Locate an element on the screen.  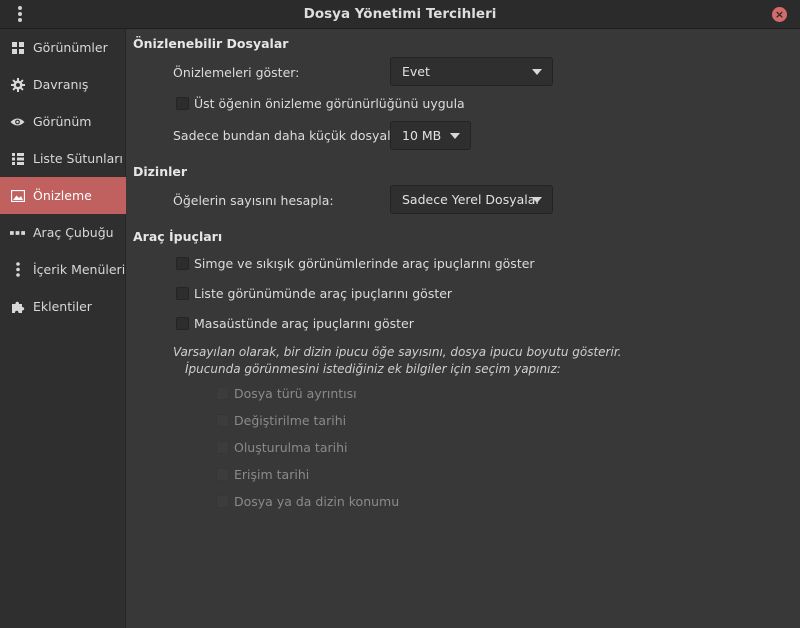
sidebar-item-behavior: Davranış is located at coordinates (63, 84).